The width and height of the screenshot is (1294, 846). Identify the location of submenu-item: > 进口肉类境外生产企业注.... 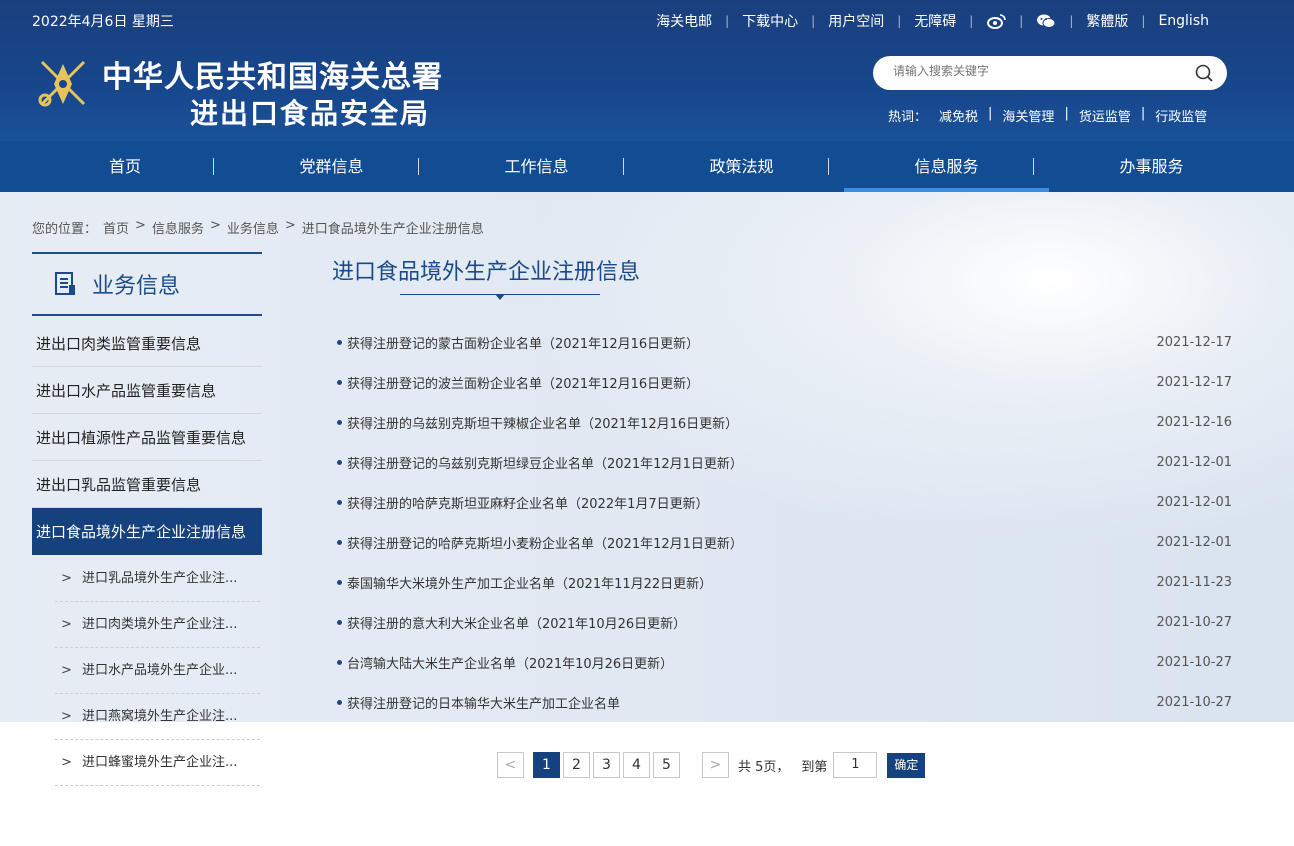
(157, 625).